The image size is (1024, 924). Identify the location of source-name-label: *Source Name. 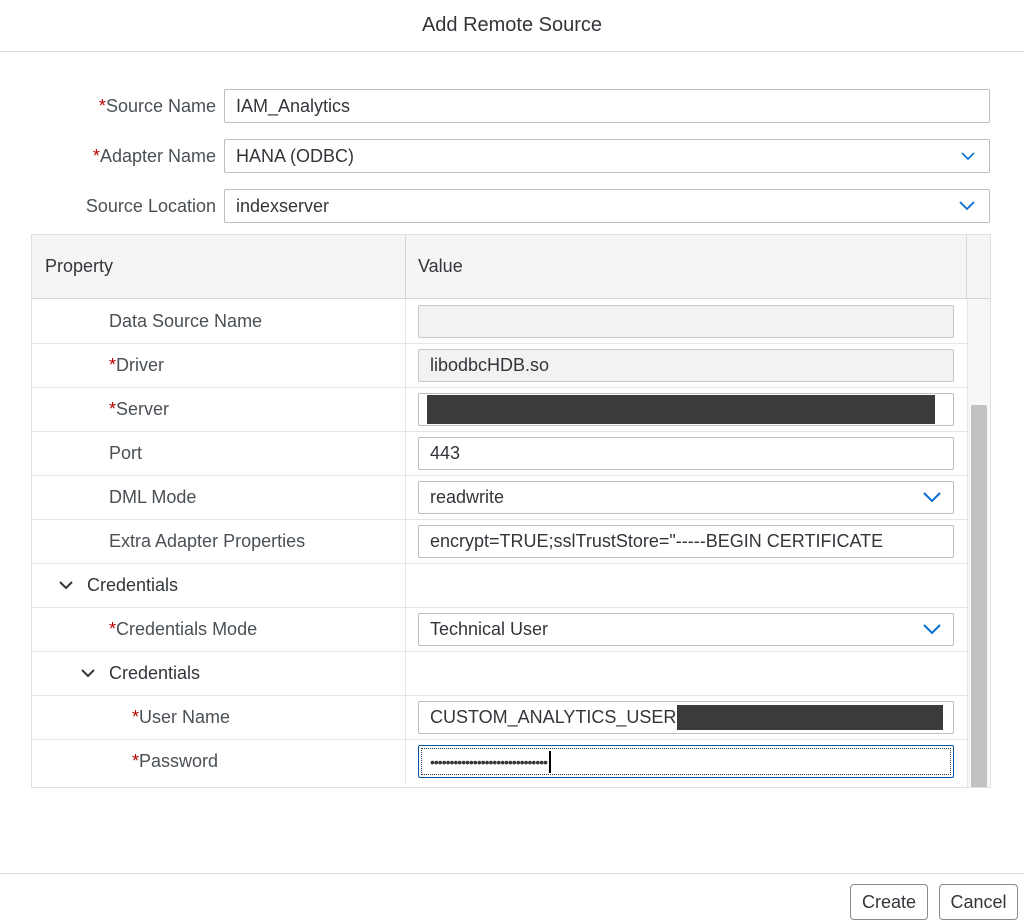
(157, 106).